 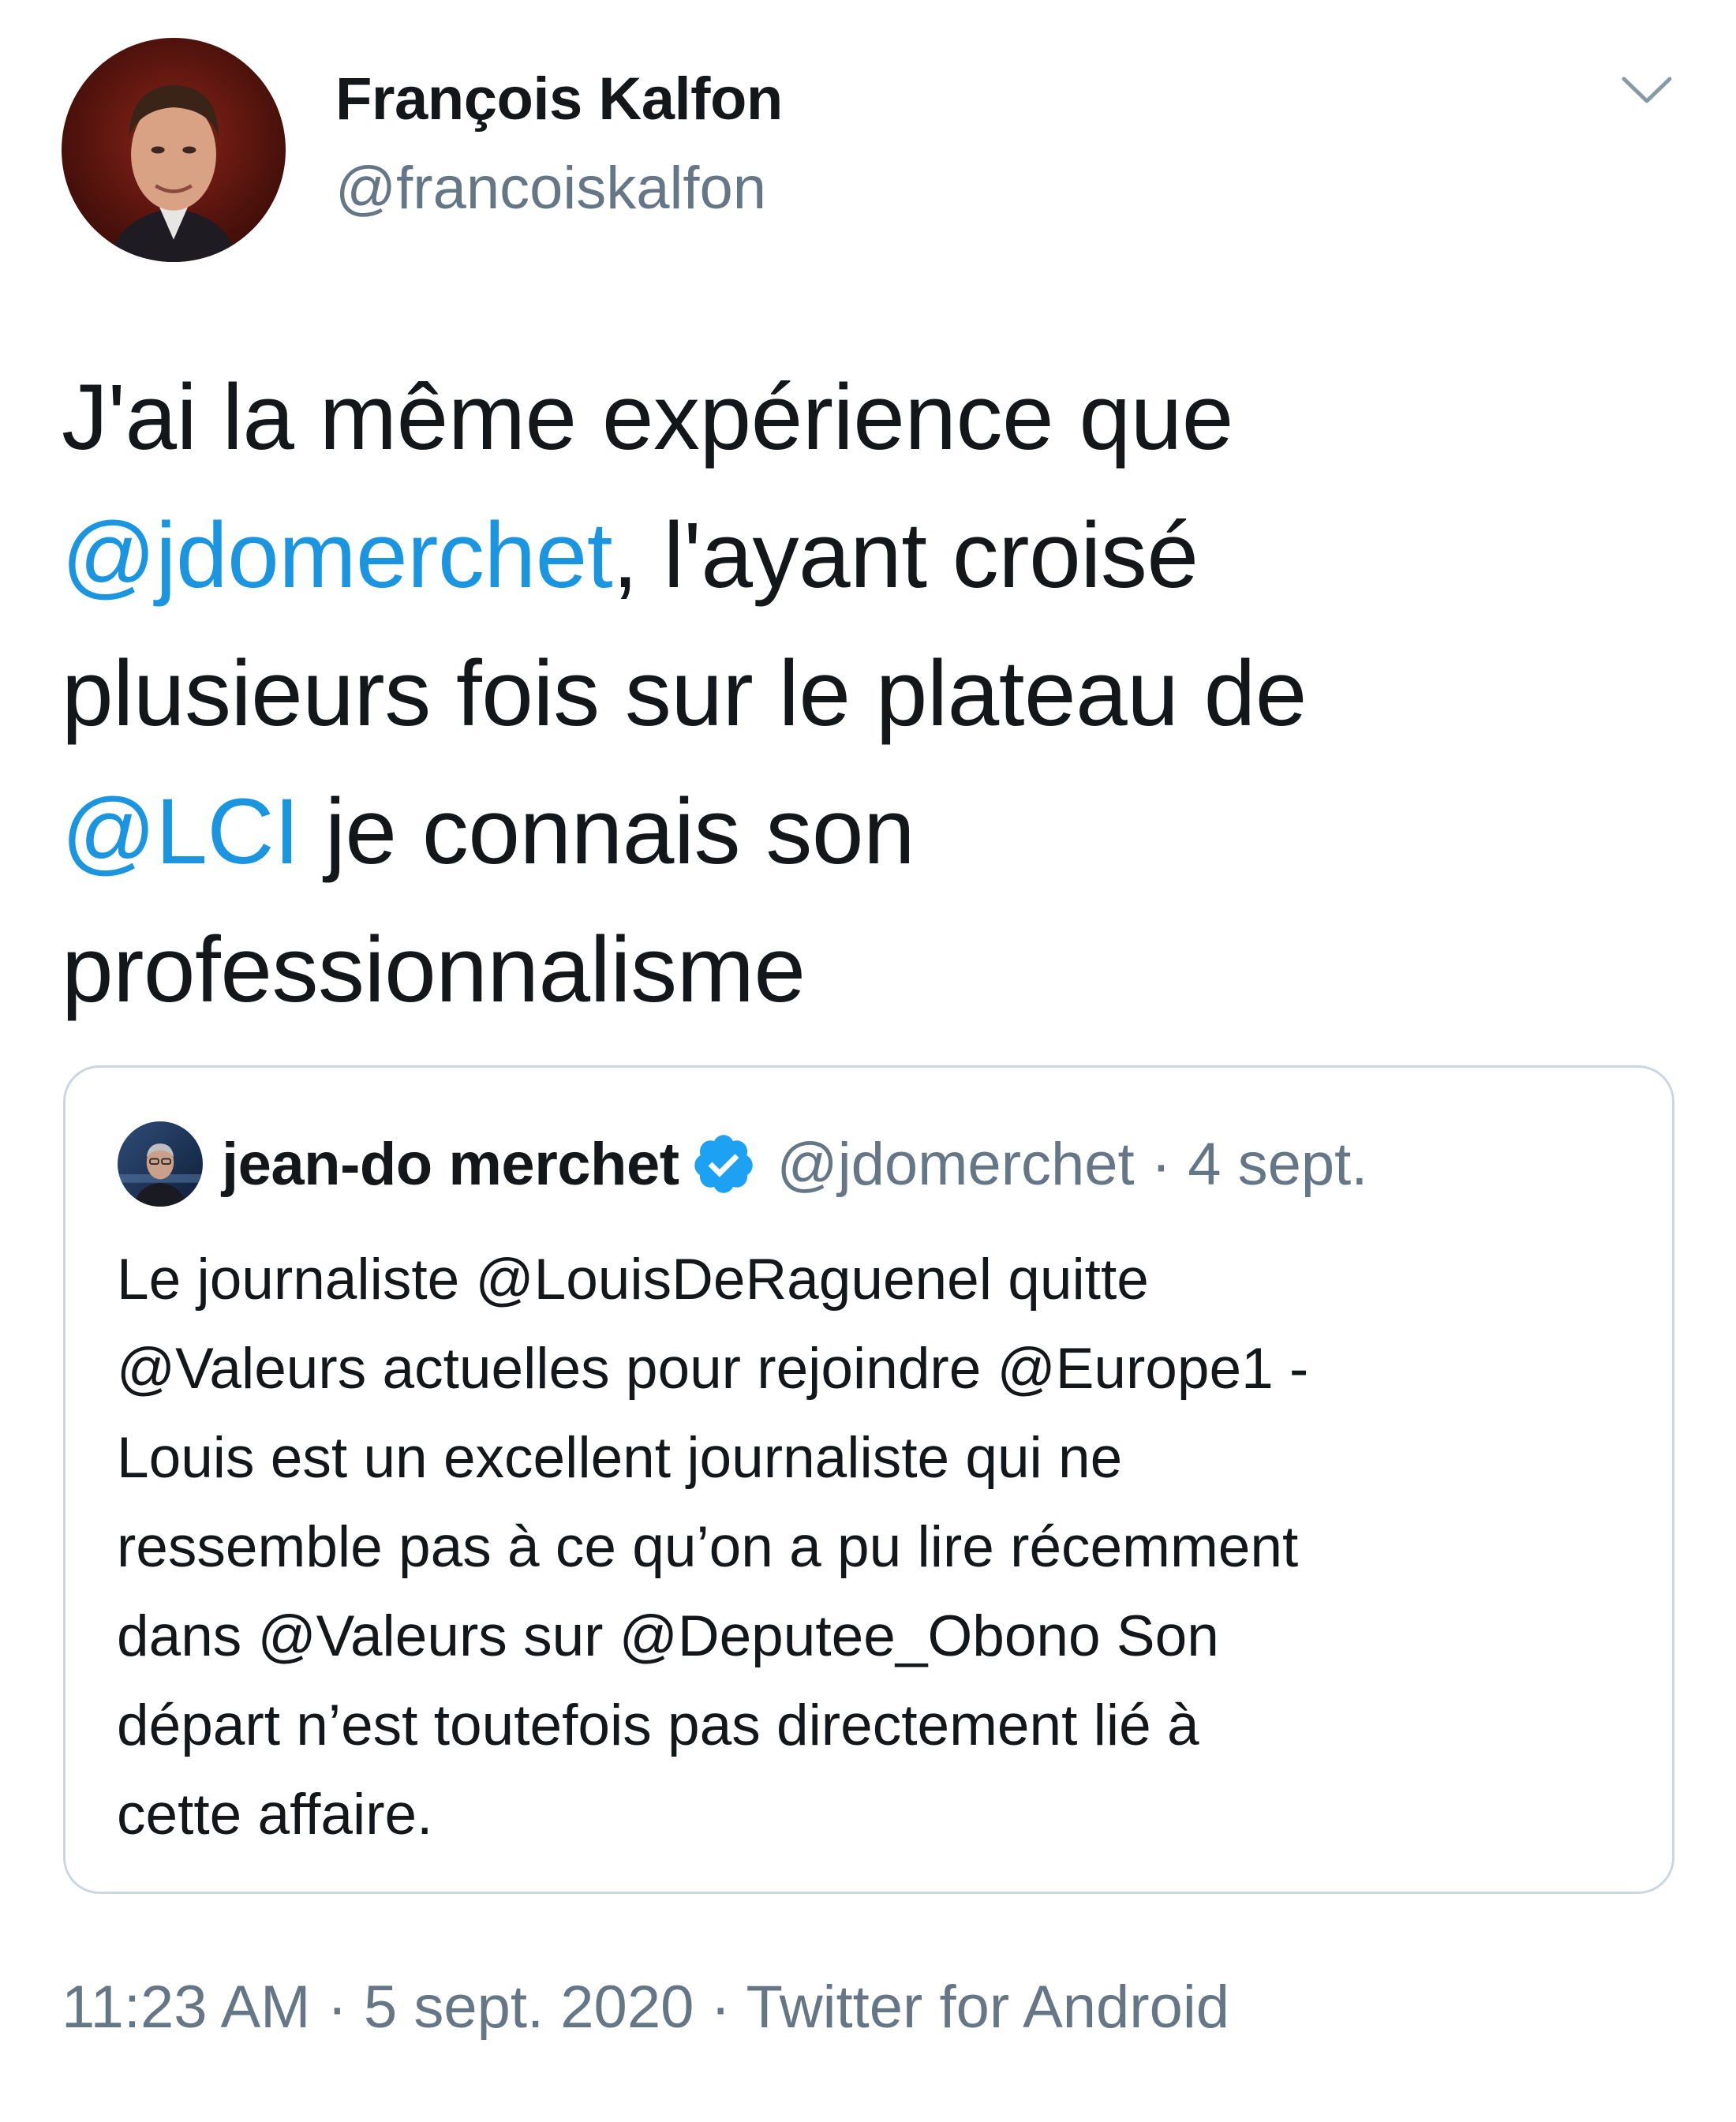 What do you see at coordinates (905, 556) in the screenshot?
I see `tweet-text-segment: , l'ayant croisé` at bounding box center [905, 556].